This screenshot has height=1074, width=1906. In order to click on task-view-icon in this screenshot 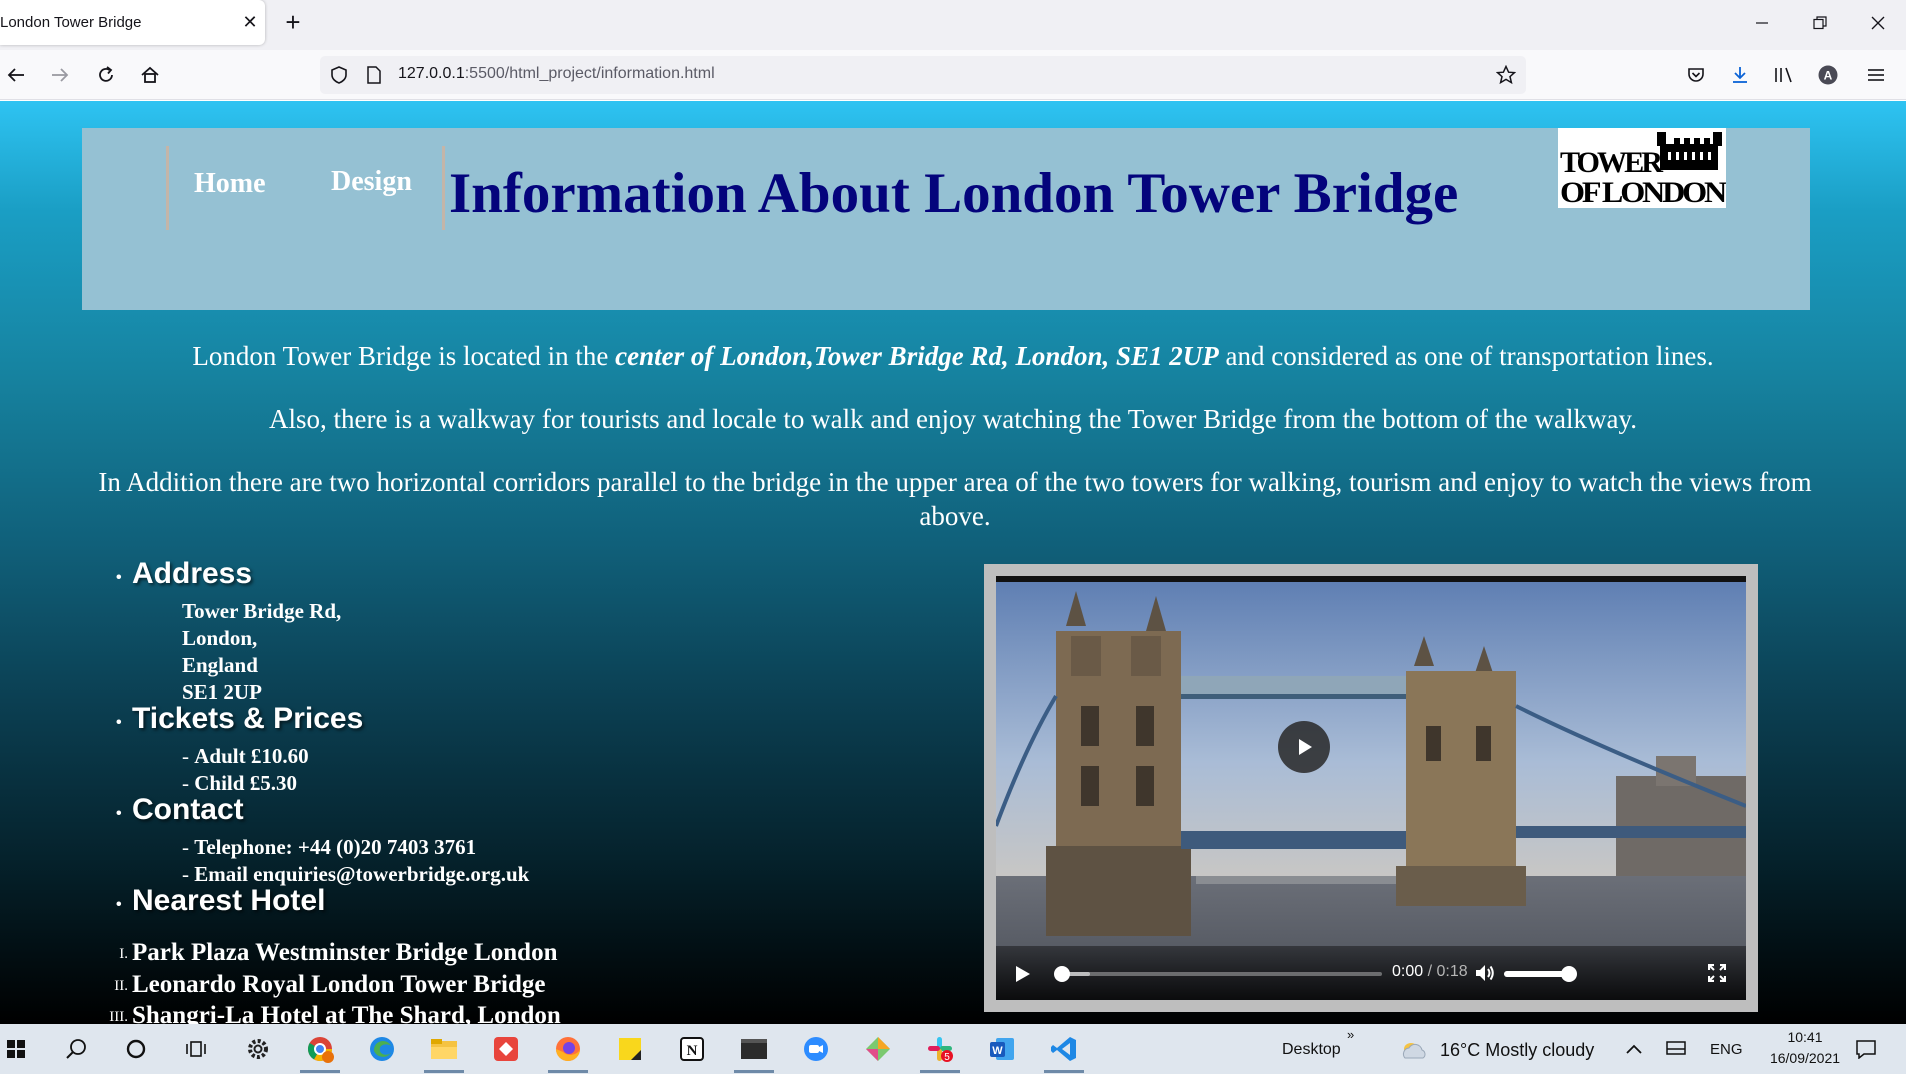, I will do `click(196, 1049)`.